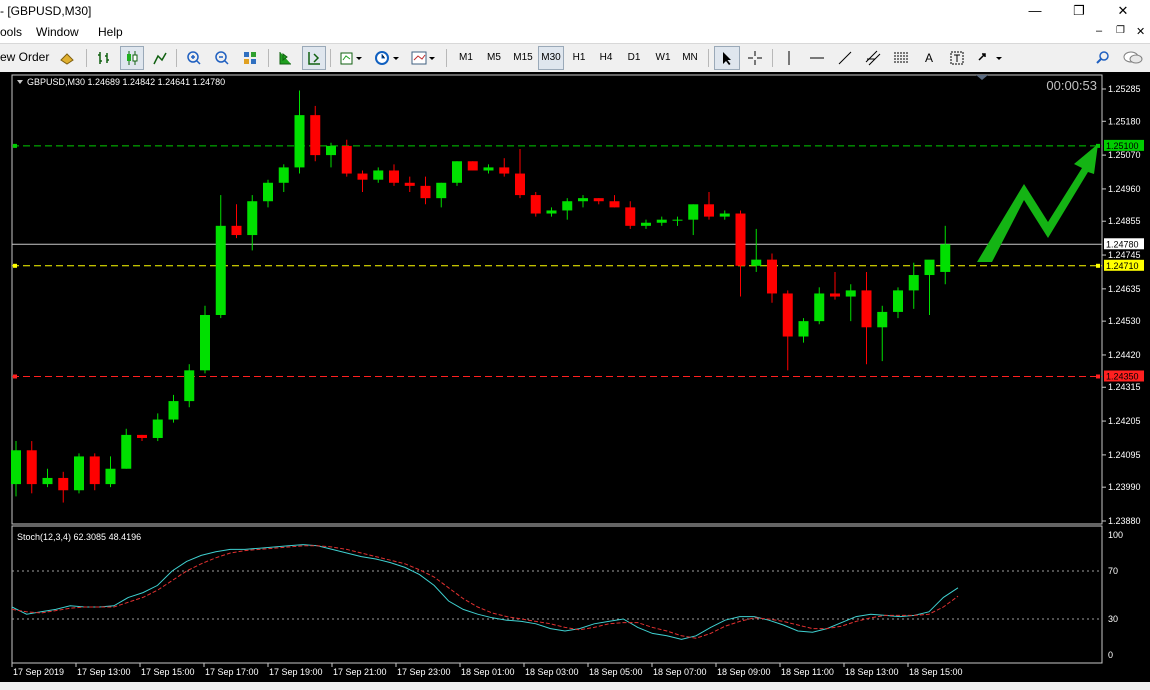 The image size is (1150, 690). Describe the element at coordinates (1133, 58) in the screenshot. I see `chat-icon` at that location.